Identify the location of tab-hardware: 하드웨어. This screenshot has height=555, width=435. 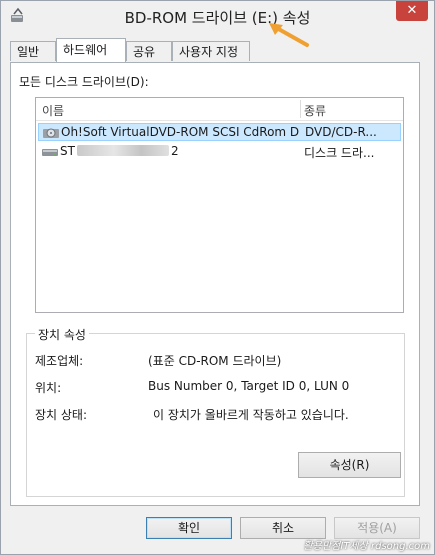
(91, 50).